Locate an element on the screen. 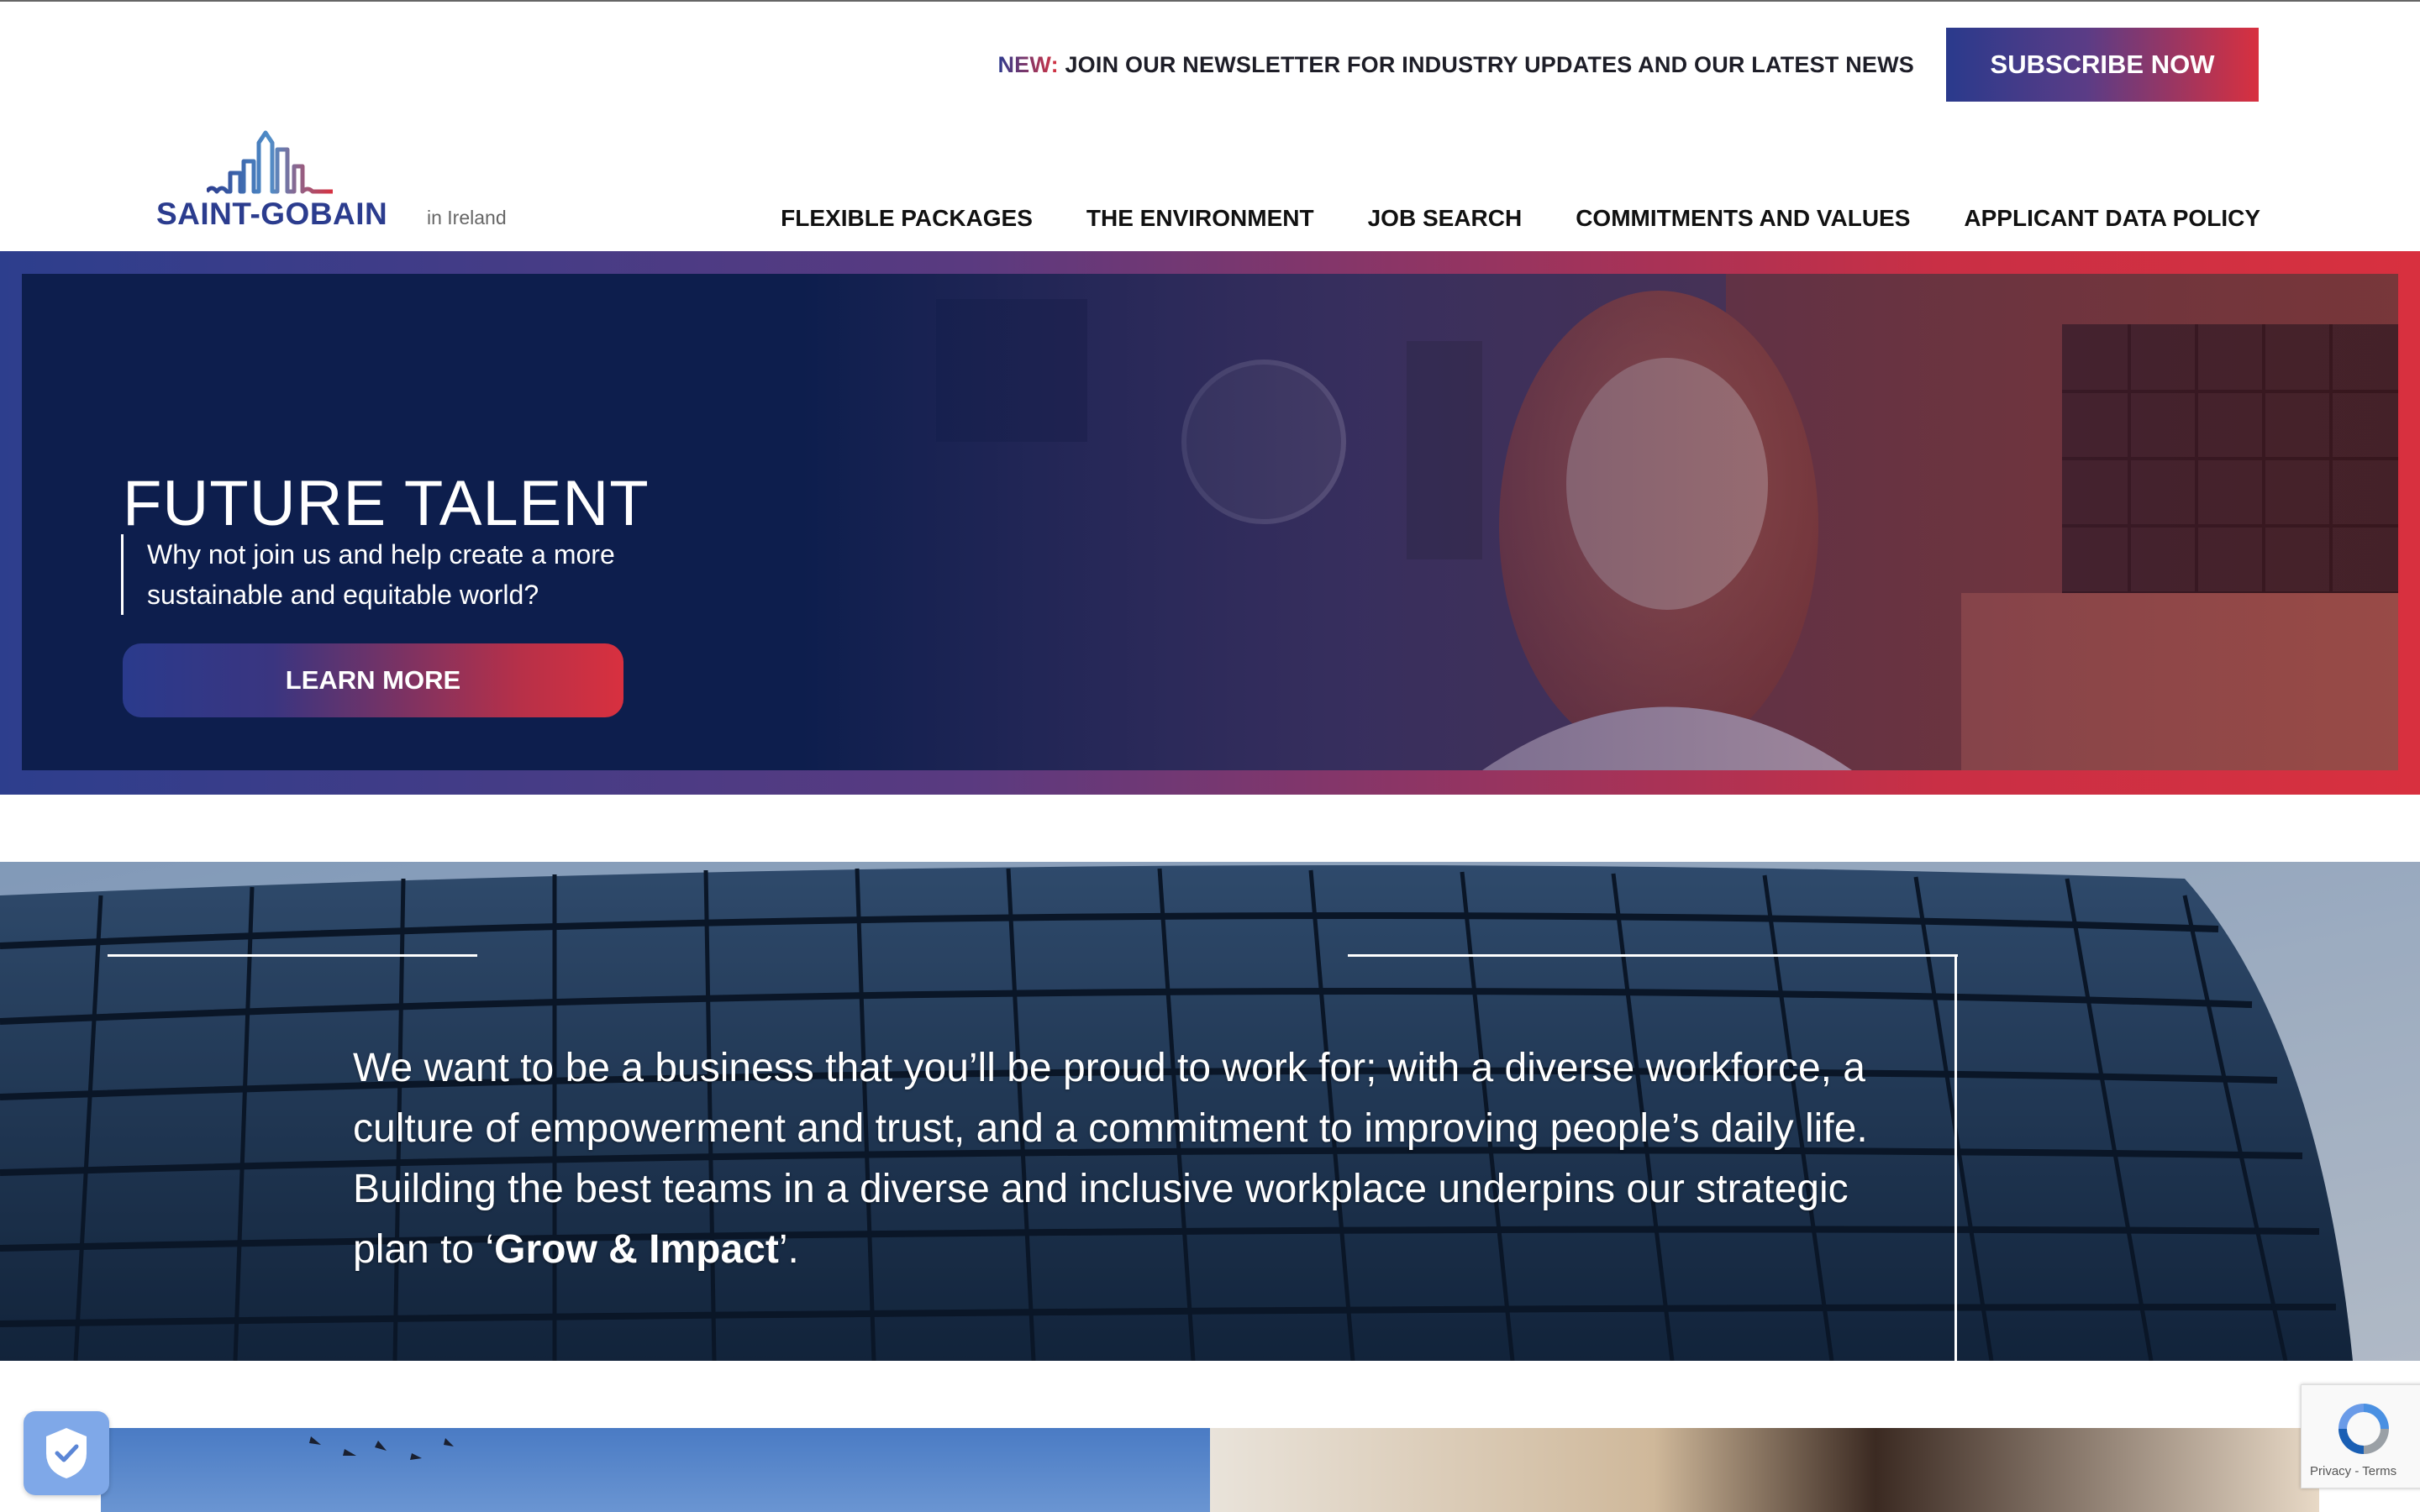 This screenshot has height=1512, width=2420. values-quote-emphasis: Grow & Impact is located at coordinates (636, 1249).